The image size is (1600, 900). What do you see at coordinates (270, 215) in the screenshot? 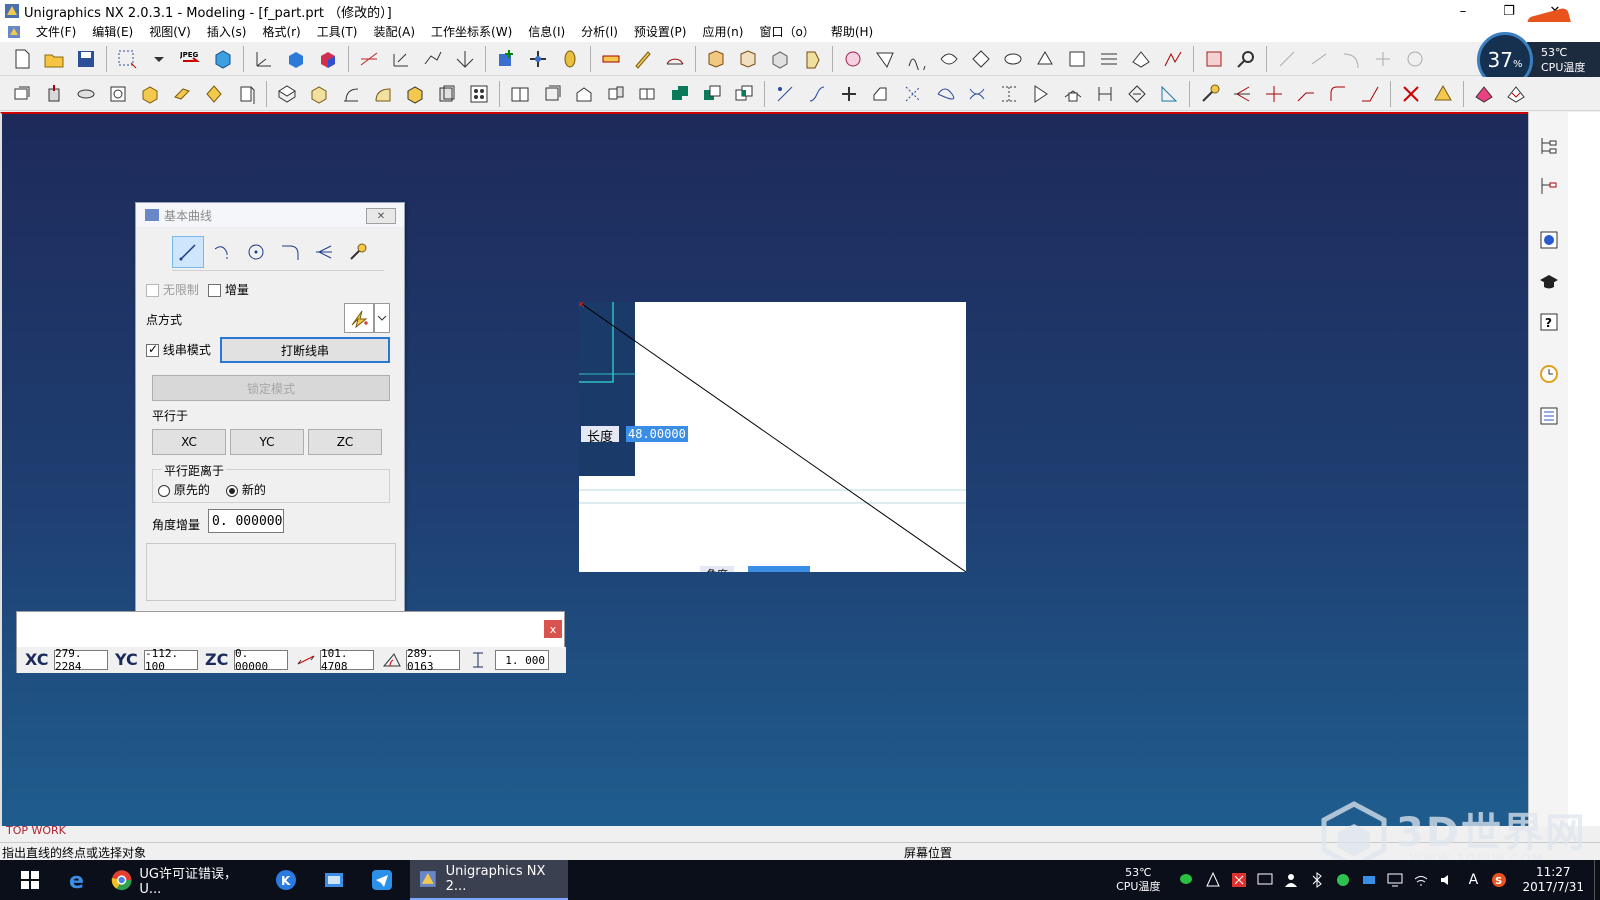
I see `dialog-title-bar: 基本曲线` at bounding box center [270, 215].